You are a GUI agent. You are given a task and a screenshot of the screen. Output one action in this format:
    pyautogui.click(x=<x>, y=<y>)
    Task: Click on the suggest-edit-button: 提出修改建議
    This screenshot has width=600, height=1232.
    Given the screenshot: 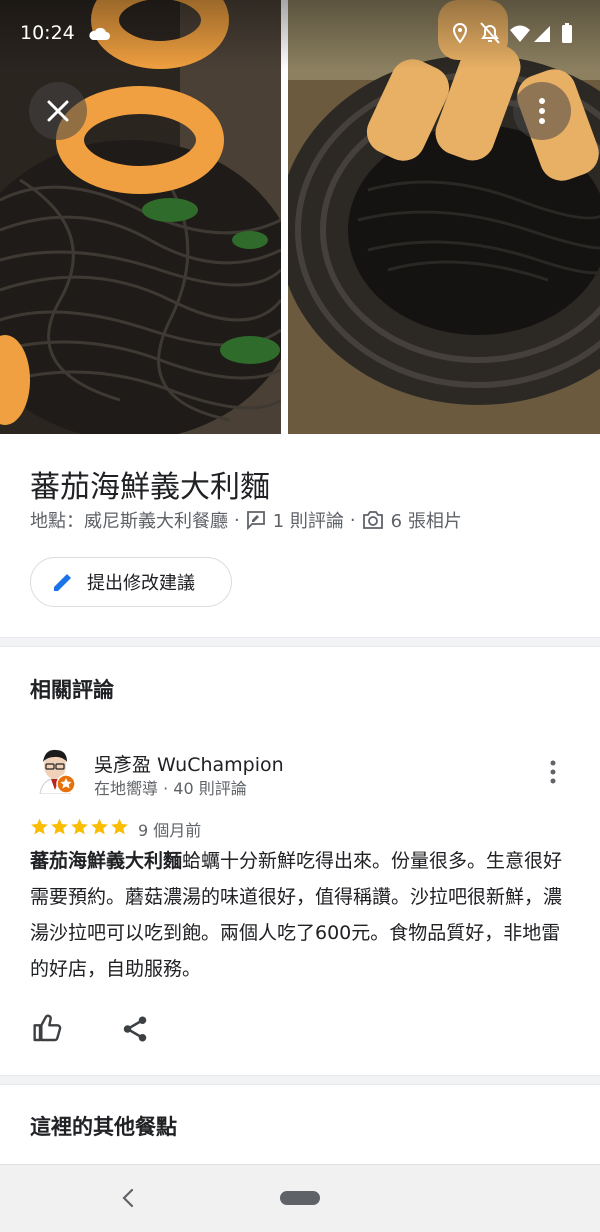 What is the action you would take?
    pyautogui.click(x=131, y=582)
    